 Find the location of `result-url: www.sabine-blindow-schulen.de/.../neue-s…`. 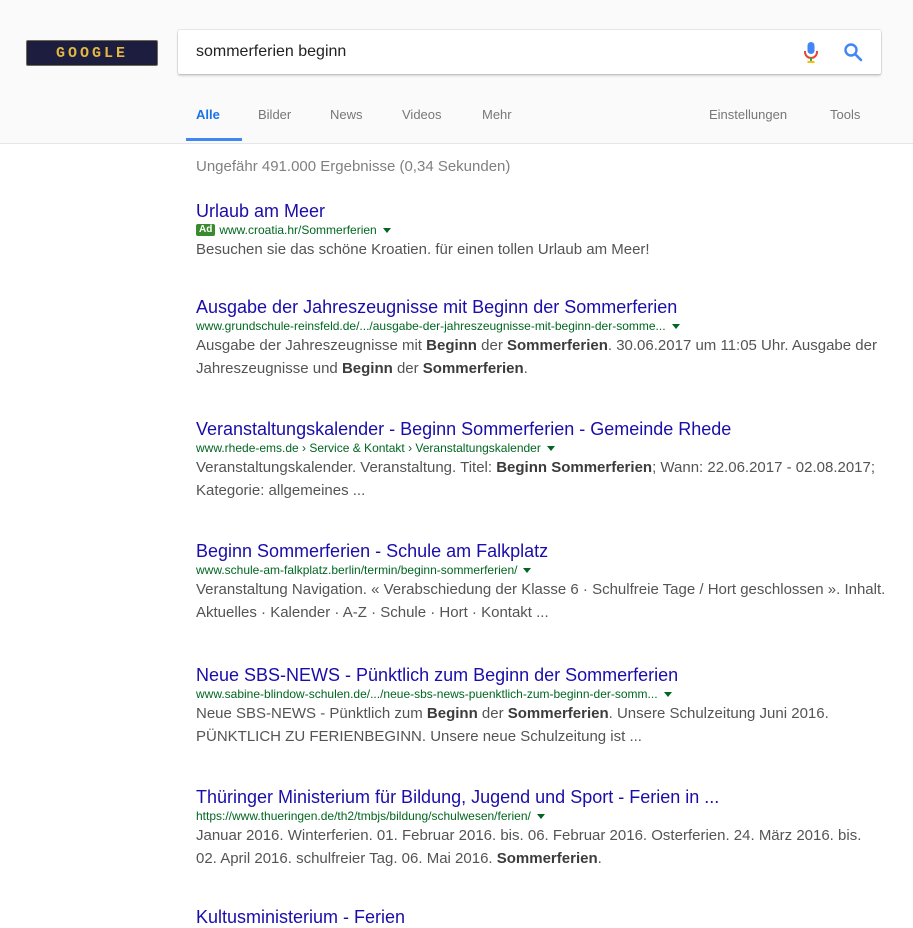

result-url: www.sabine-blindow-schulen.de/.../neue-s… is located at coordinates (541, 694).